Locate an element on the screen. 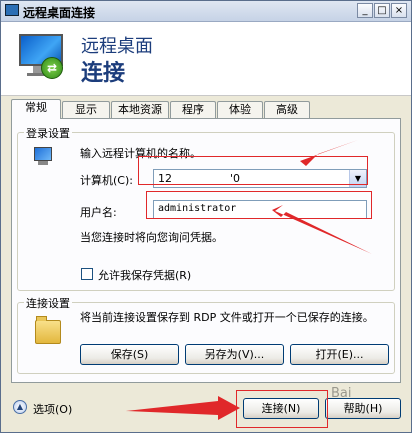  arrow-connect is located at coordinates (183, 408).